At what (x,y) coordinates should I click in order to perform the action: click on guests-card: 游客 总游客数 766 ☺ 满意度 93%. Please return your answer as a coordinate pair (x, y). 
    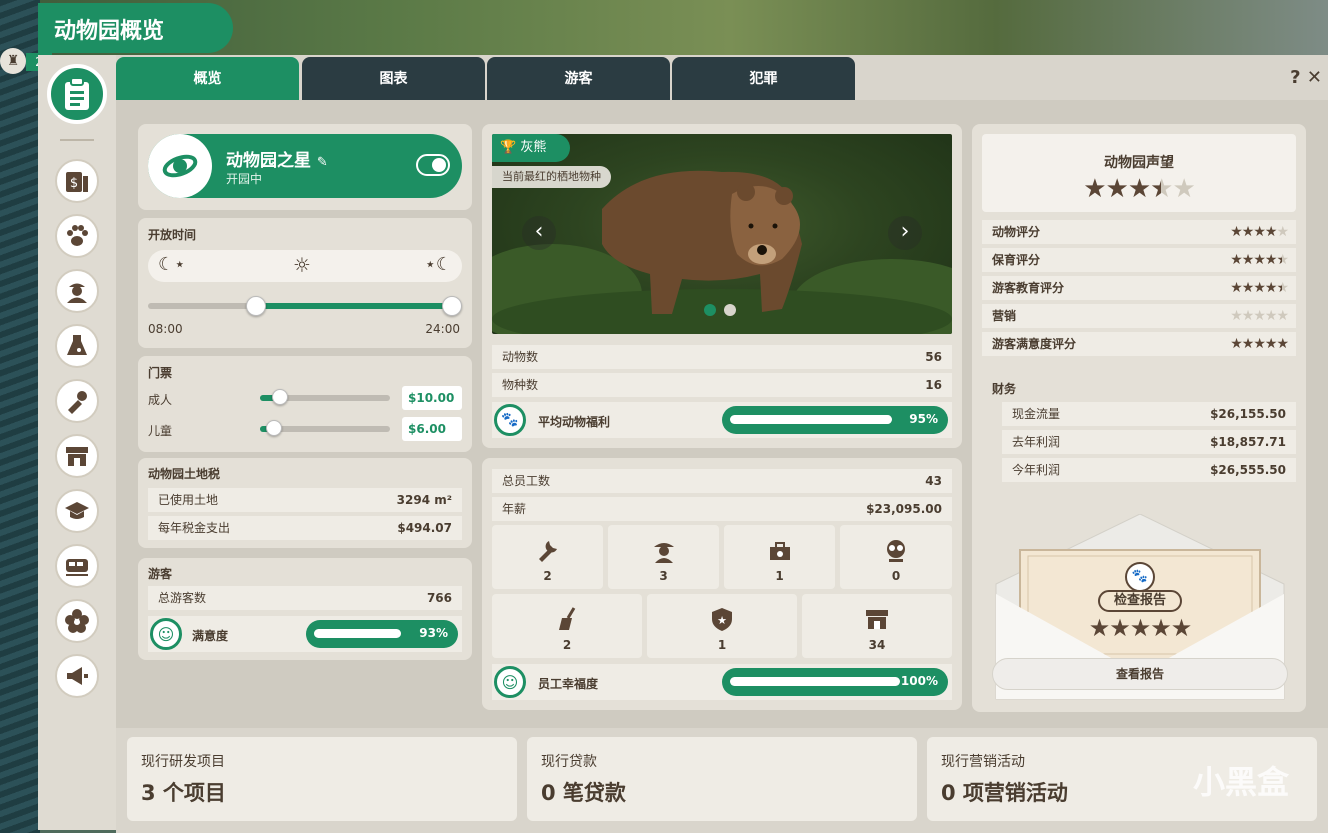
    Looking at the image, I should click on (305, 609).